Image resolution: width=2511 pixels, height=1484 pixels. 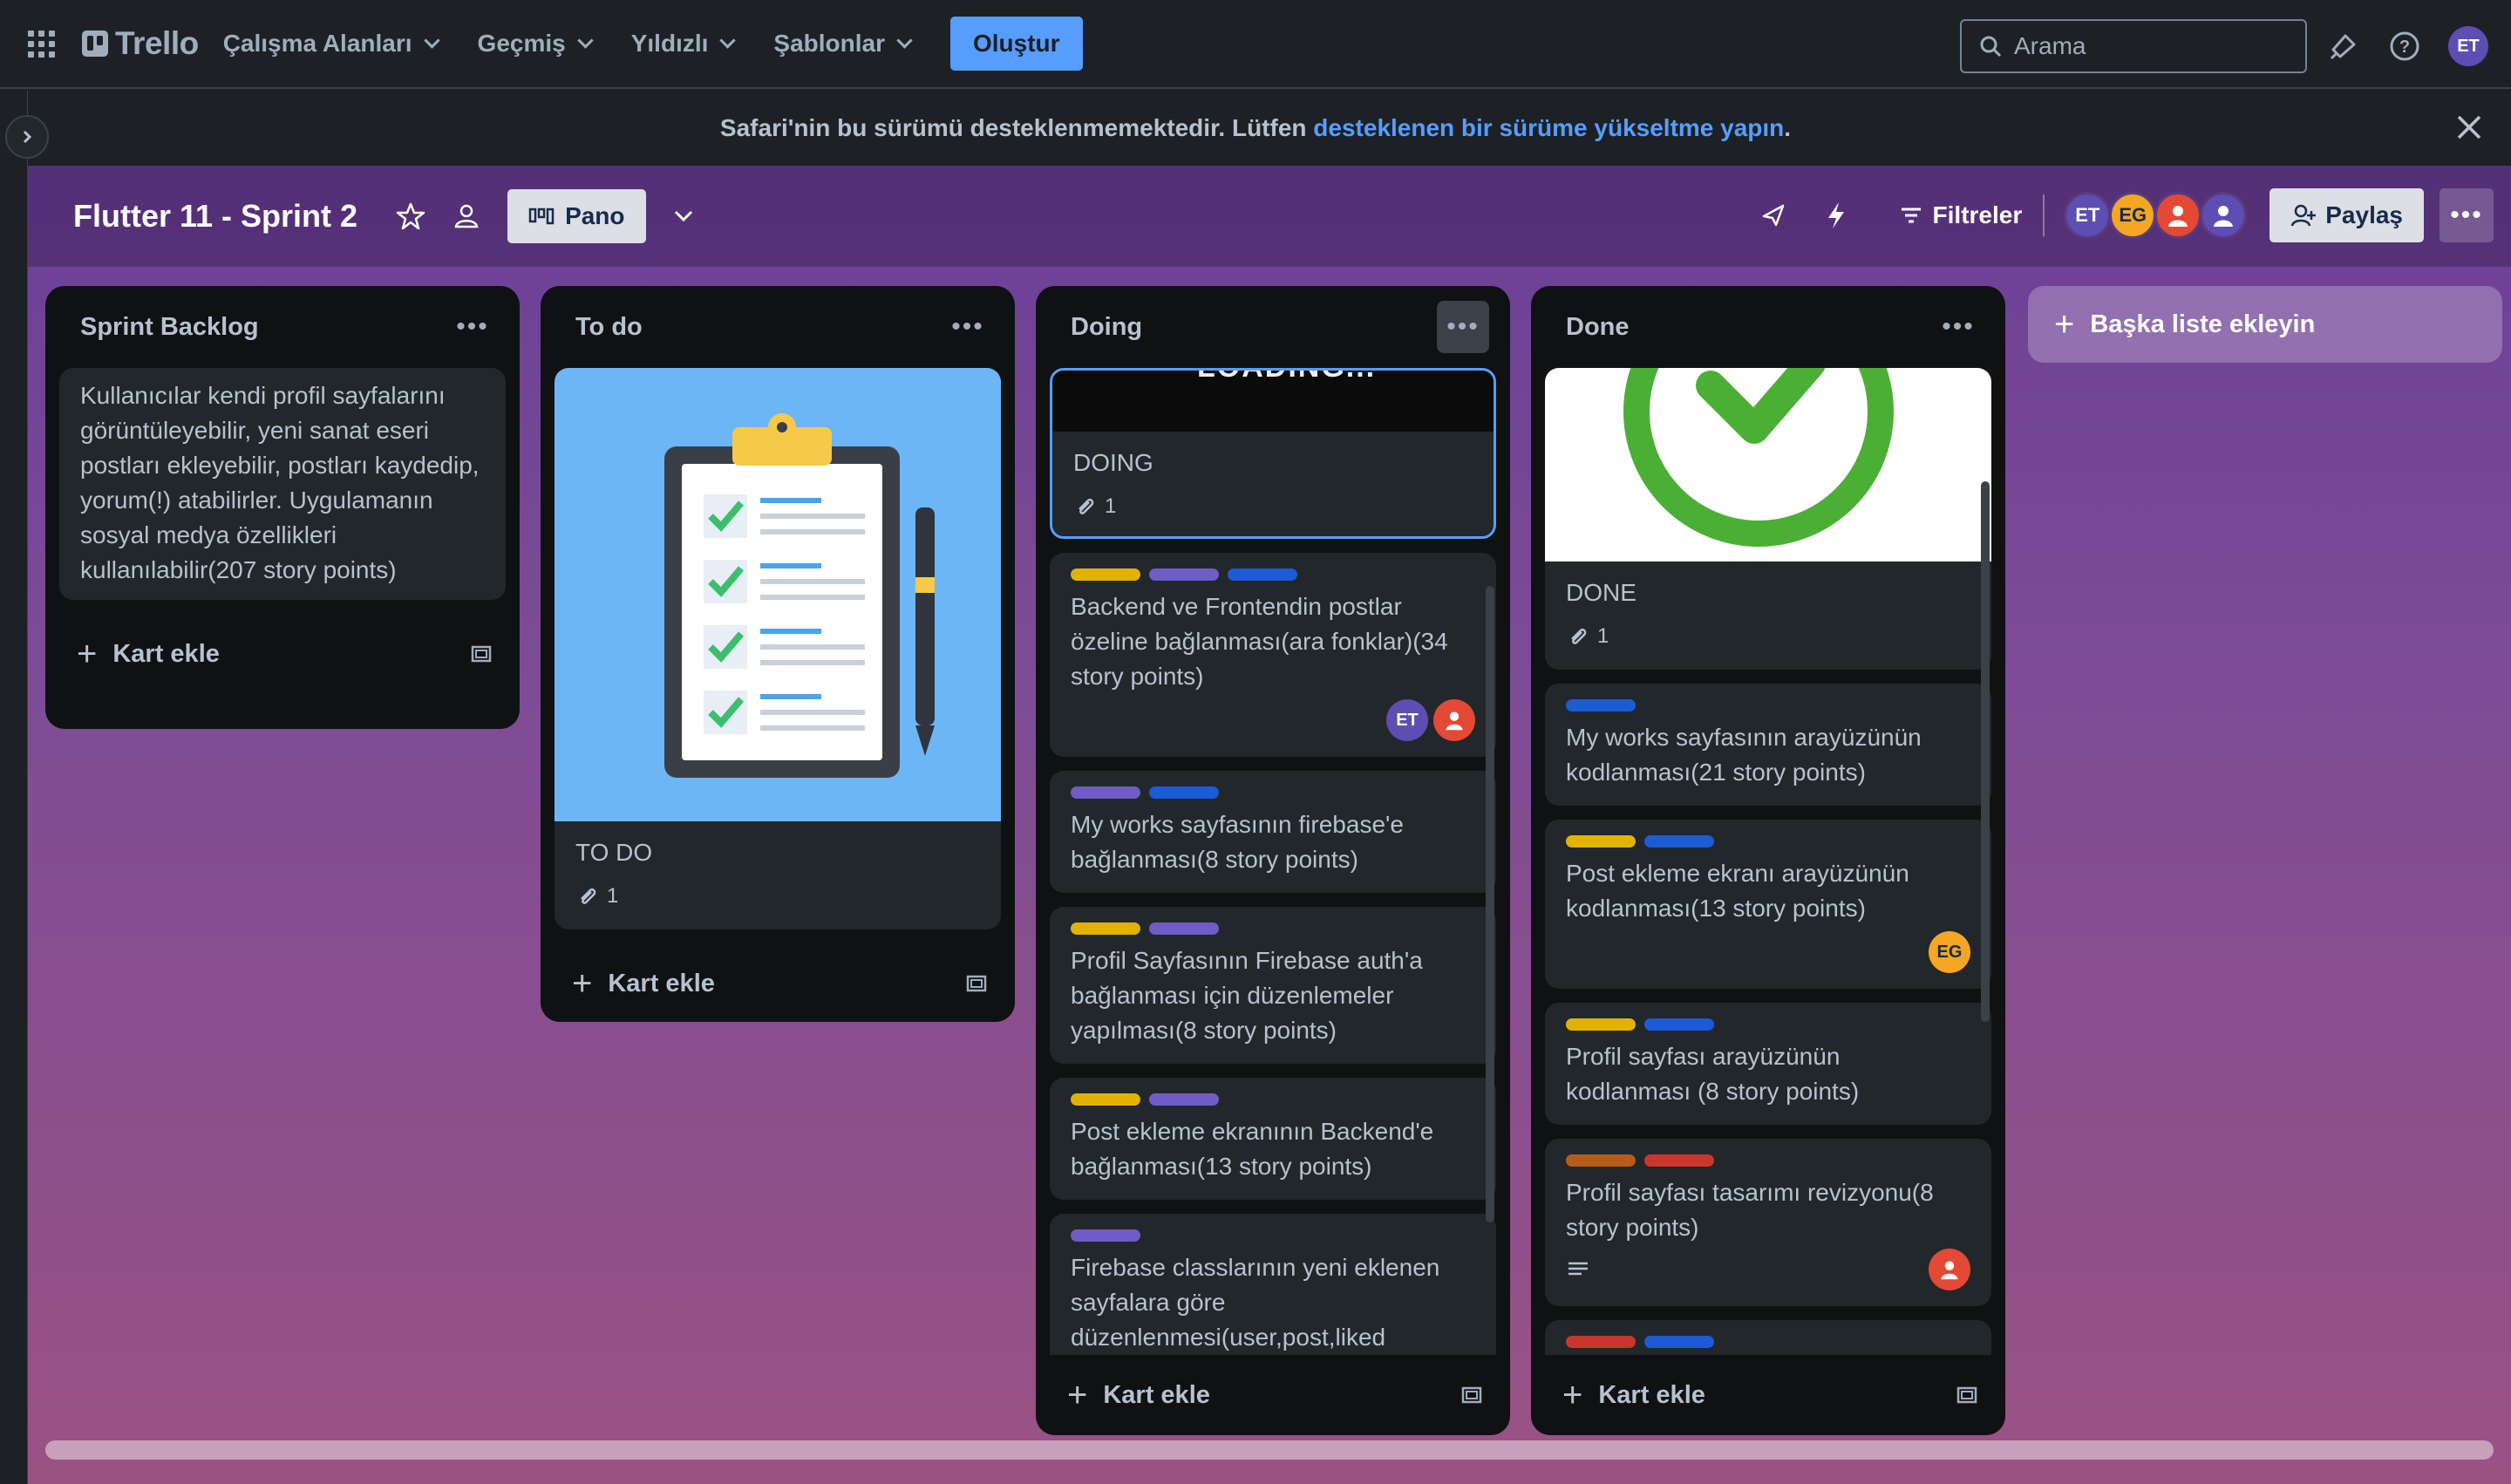 I want to click on card-title: DOING, so click(x=1113, y=462).